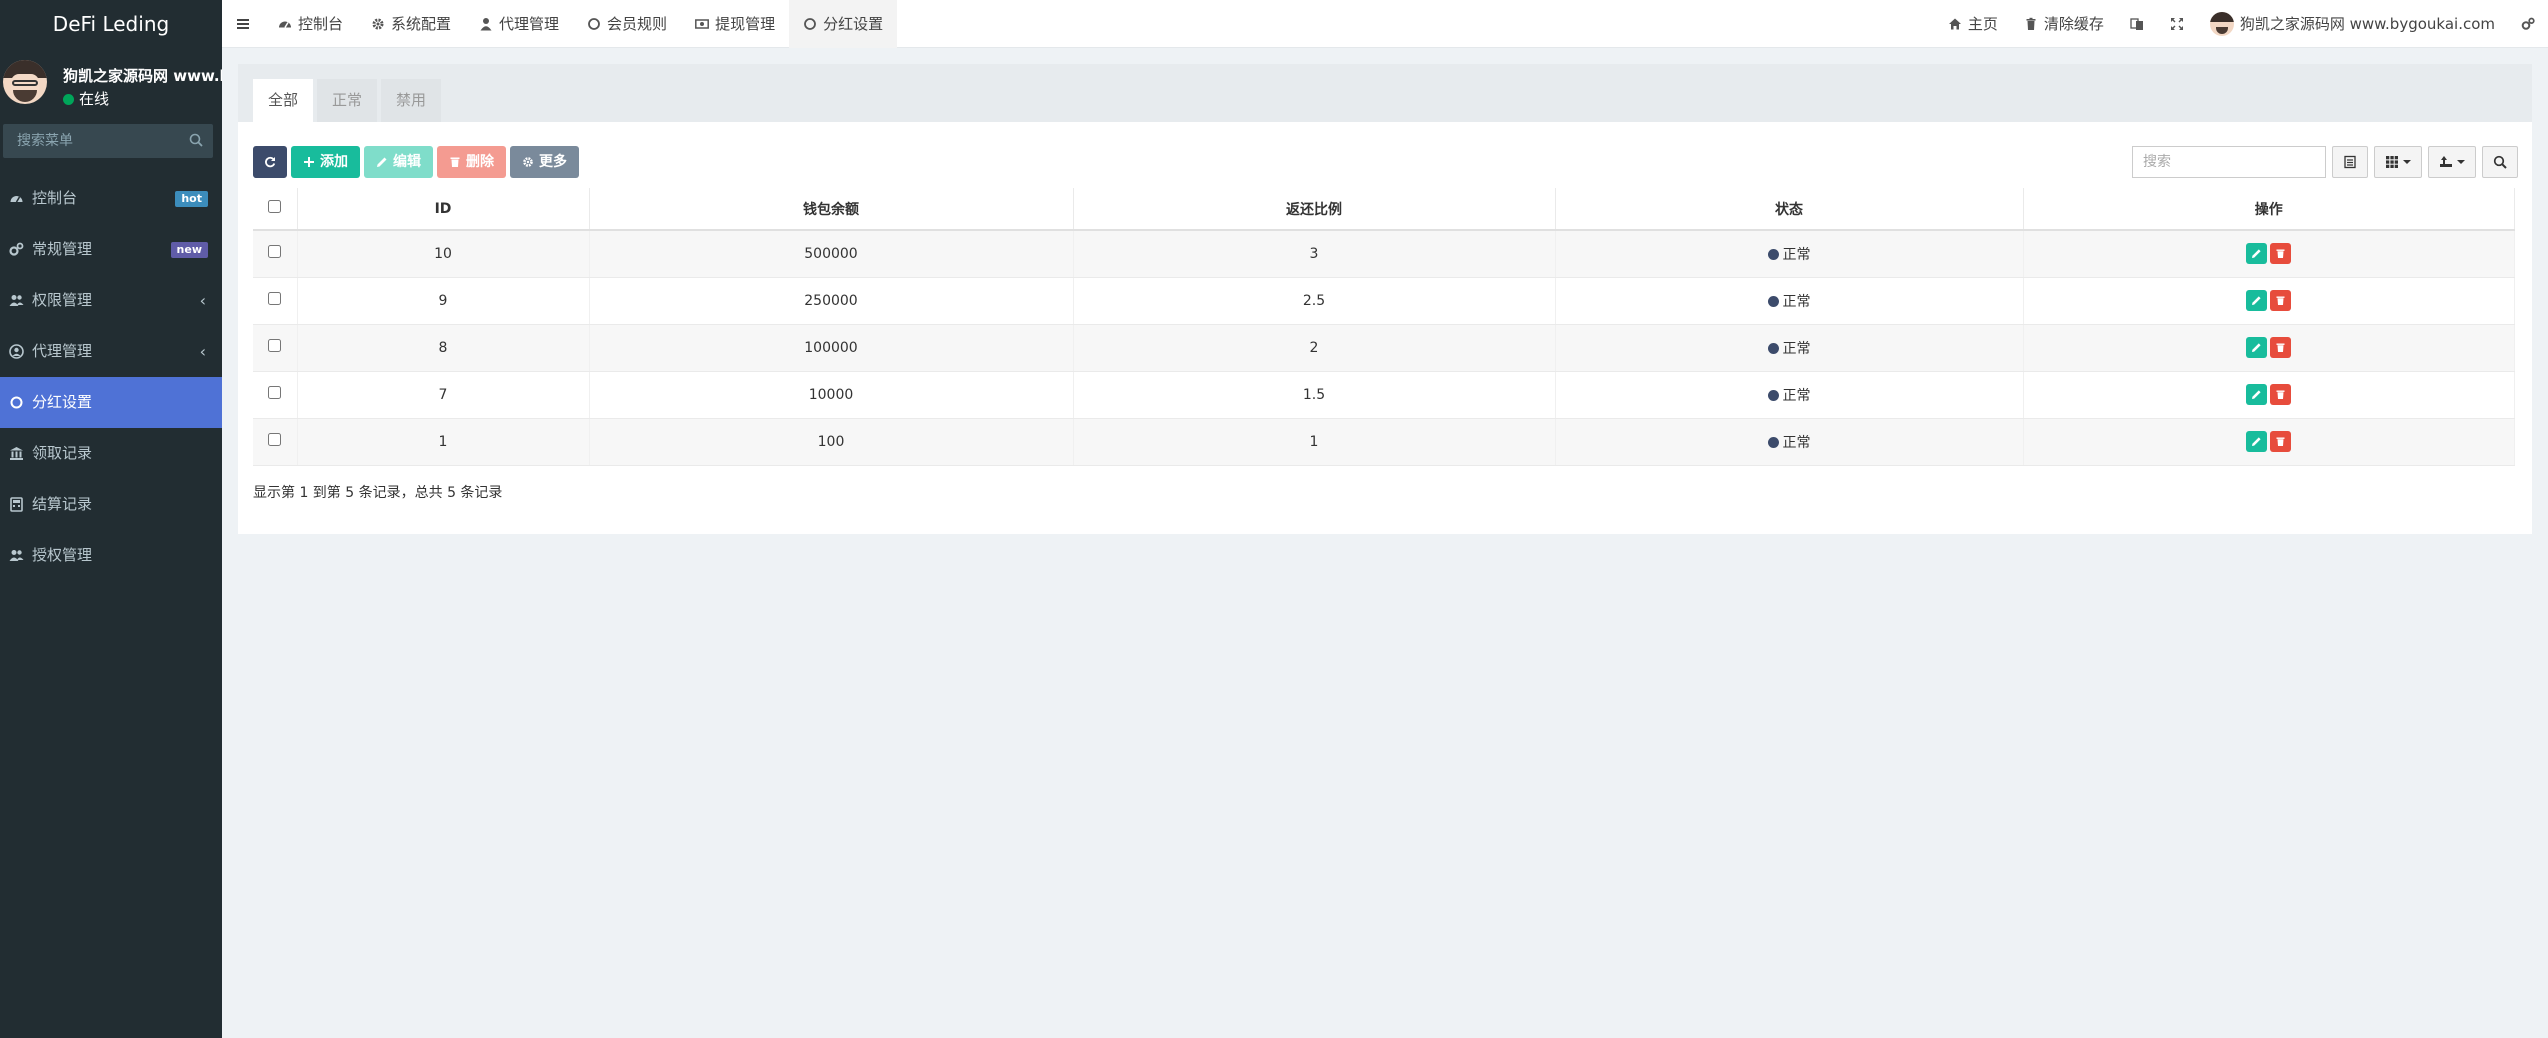 The image size is (2548, 1038). I want to click on user-circle-icon, so click(16, 351).